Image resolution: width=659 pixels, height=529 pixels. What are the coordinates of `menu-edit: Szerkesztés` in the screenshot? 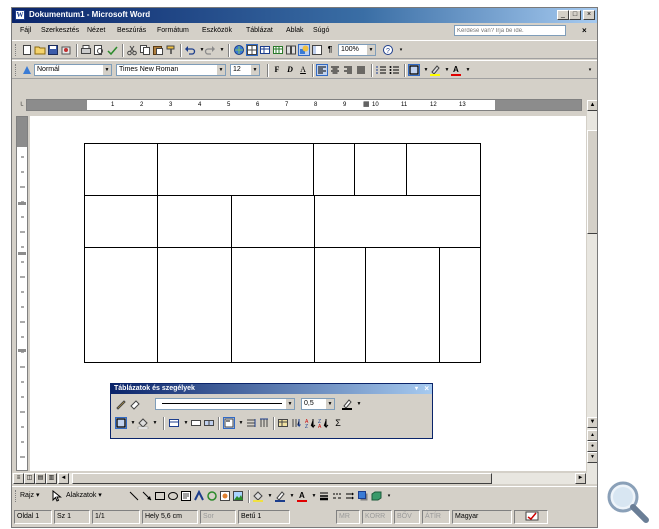 It's located at (60, 30).